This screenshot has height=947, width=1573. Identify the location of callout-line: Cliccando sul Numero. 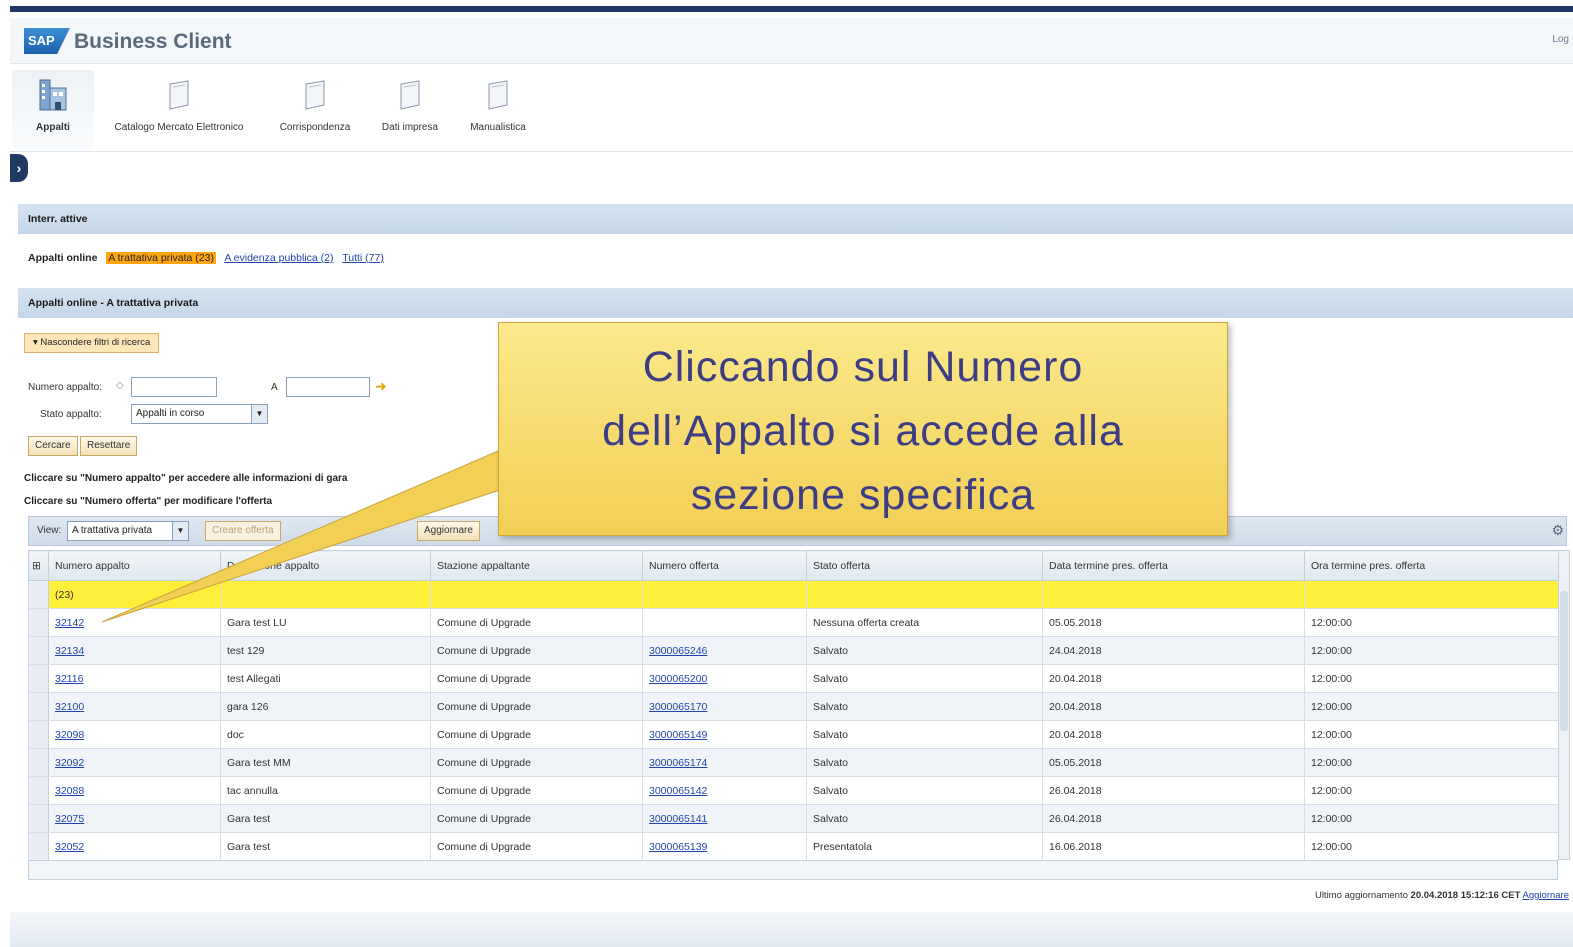
(863, 367).